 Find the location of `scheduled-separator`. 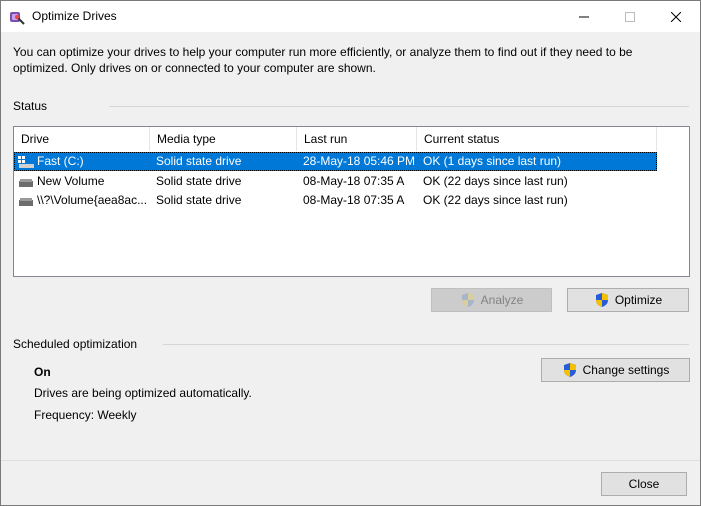

scheduled-separator is located at coordinates (426, 344).